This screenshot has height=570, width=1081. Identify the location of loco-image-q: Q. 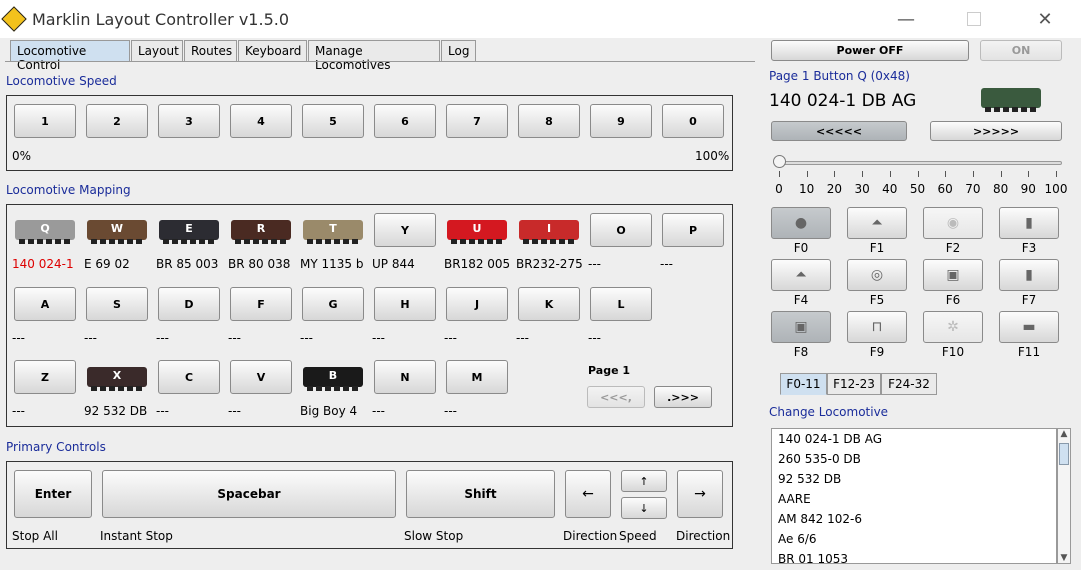
(45, 230).